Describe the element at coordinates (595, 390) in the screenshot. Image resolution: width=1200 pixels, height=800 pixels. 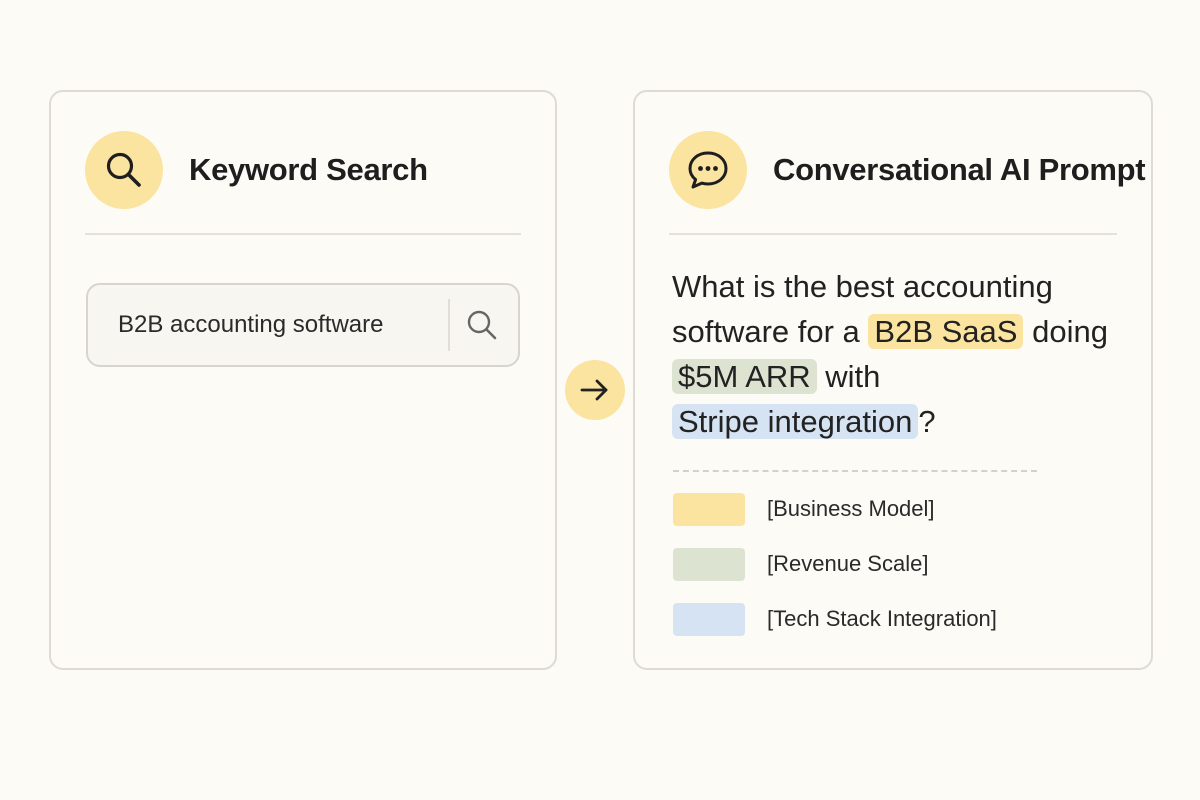
I see `arrow-right-icon` at that location.